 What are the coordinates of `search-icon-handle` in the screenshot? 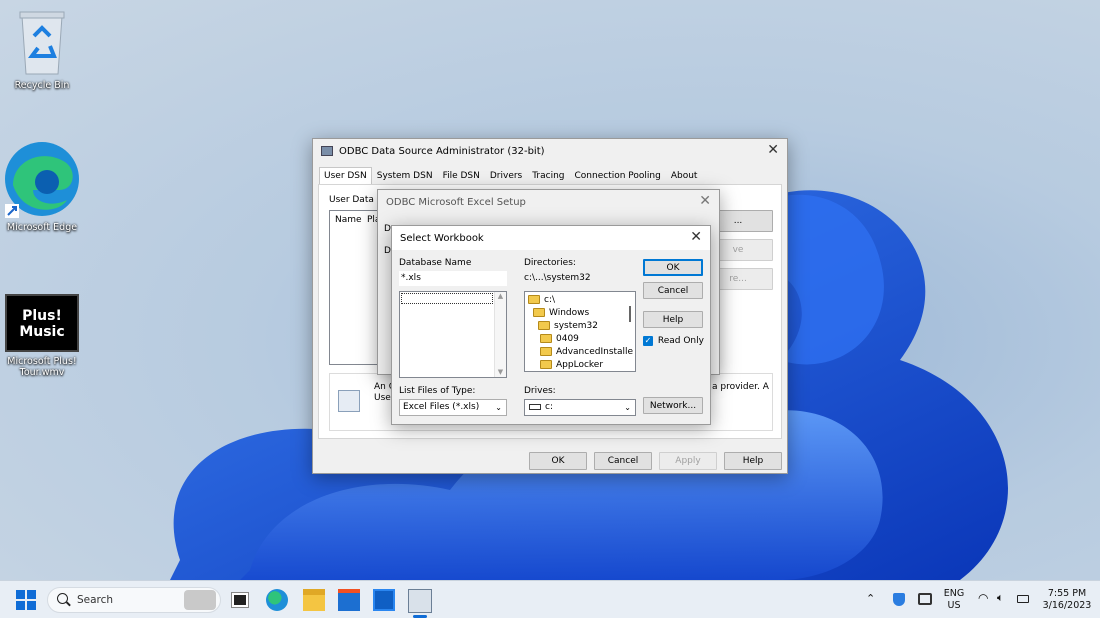 It's located at (68, 604).